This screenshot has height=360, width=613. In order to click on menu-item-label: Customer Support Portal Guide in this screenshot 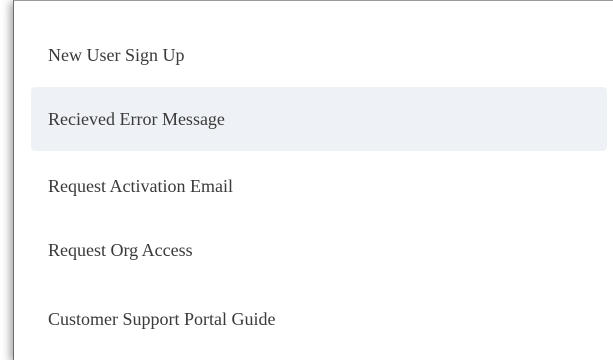, I will do `click(162, 318)`.